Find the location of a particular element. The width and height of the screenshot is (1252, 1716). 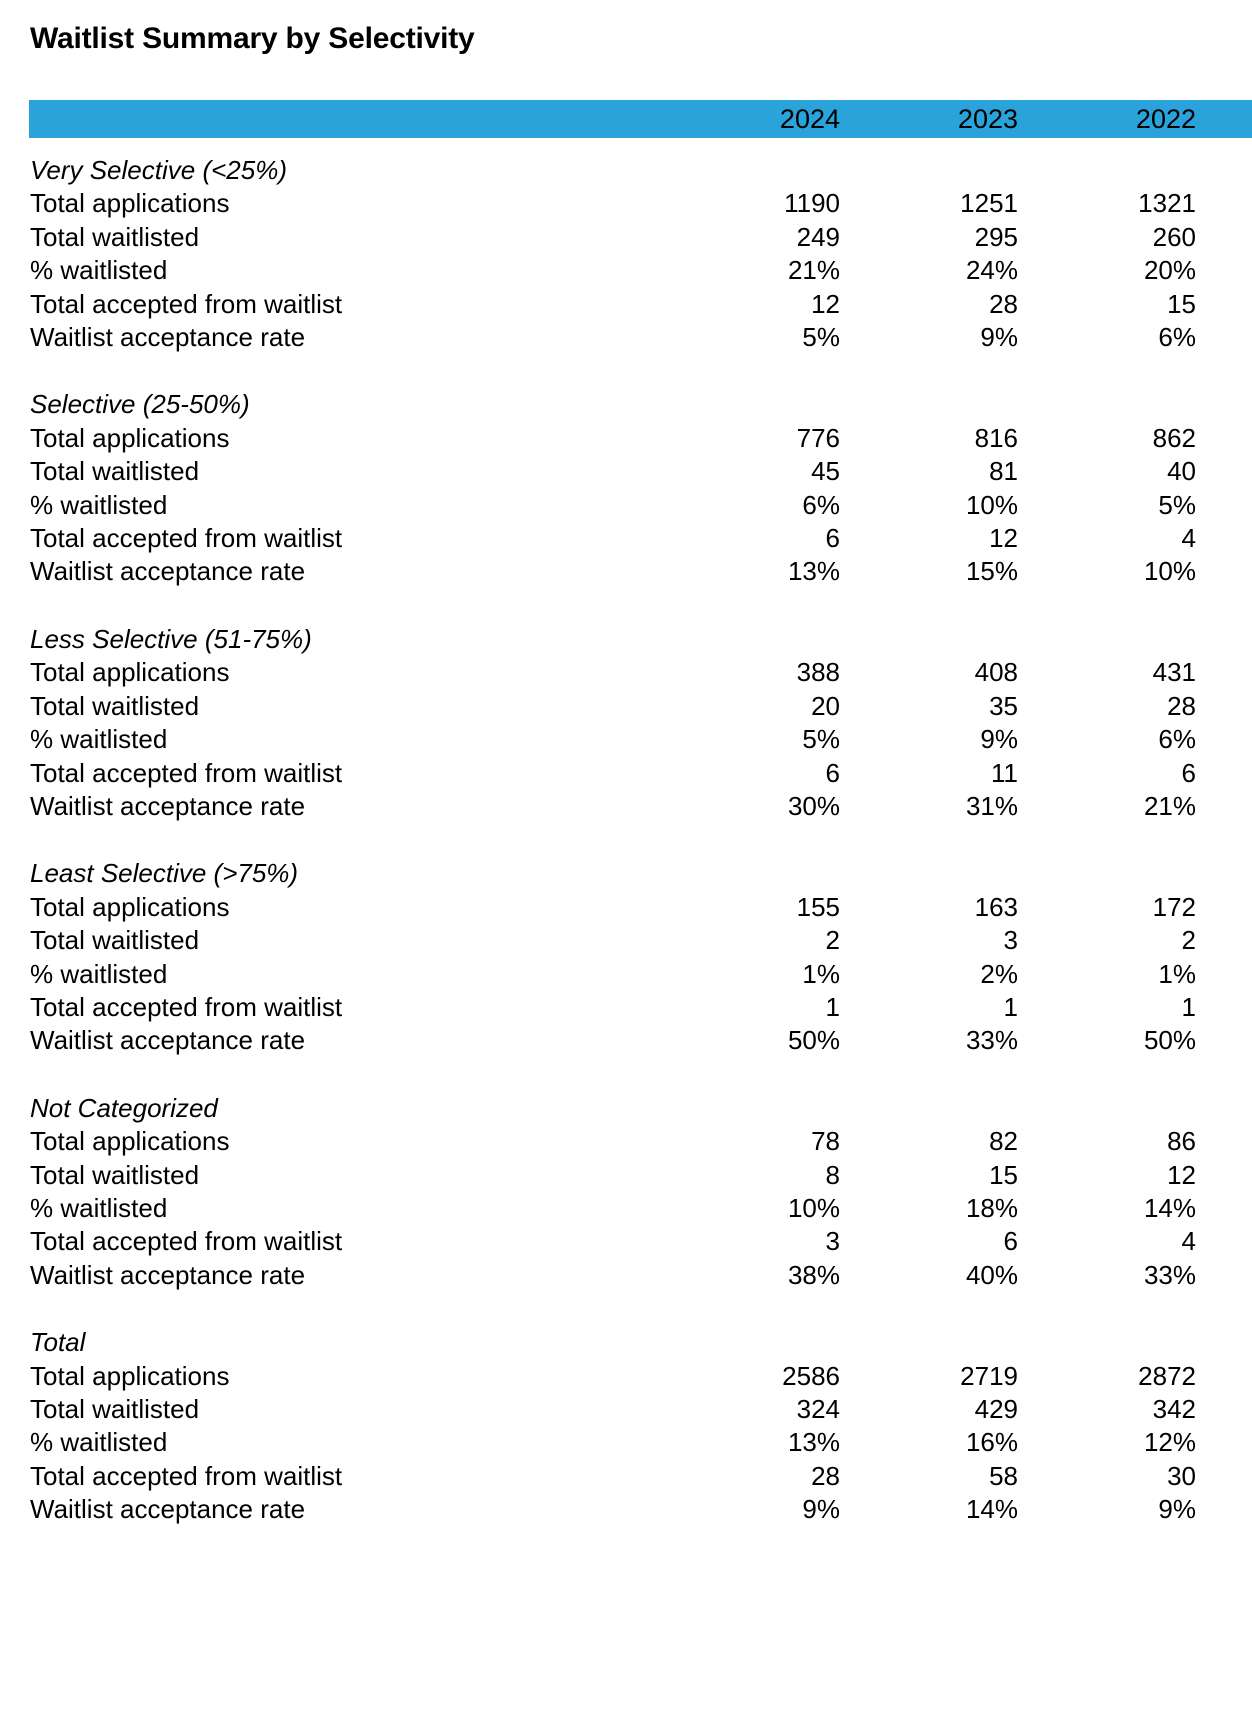

cell-total-waitlisted-2023: 35 is located at coordinates (1003, 705).